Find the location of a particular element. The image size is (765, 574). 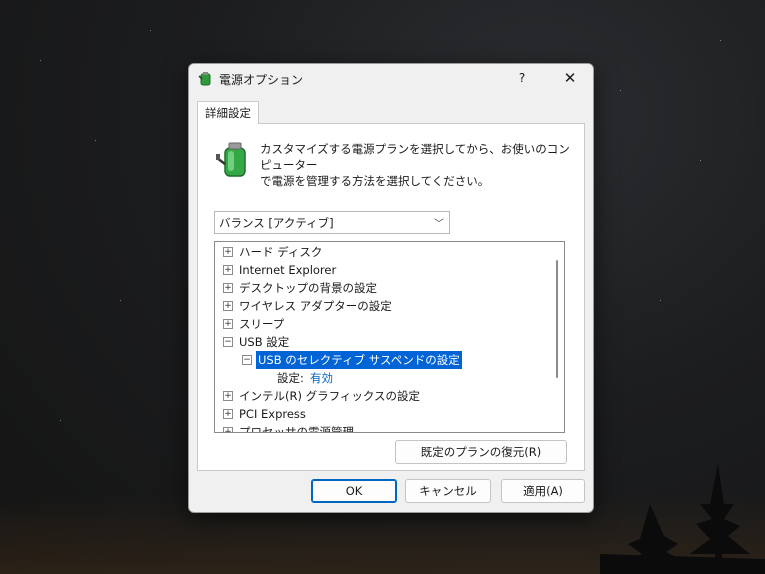

tree-item-label: Internet Explorer is located at coordinates (288, 270).